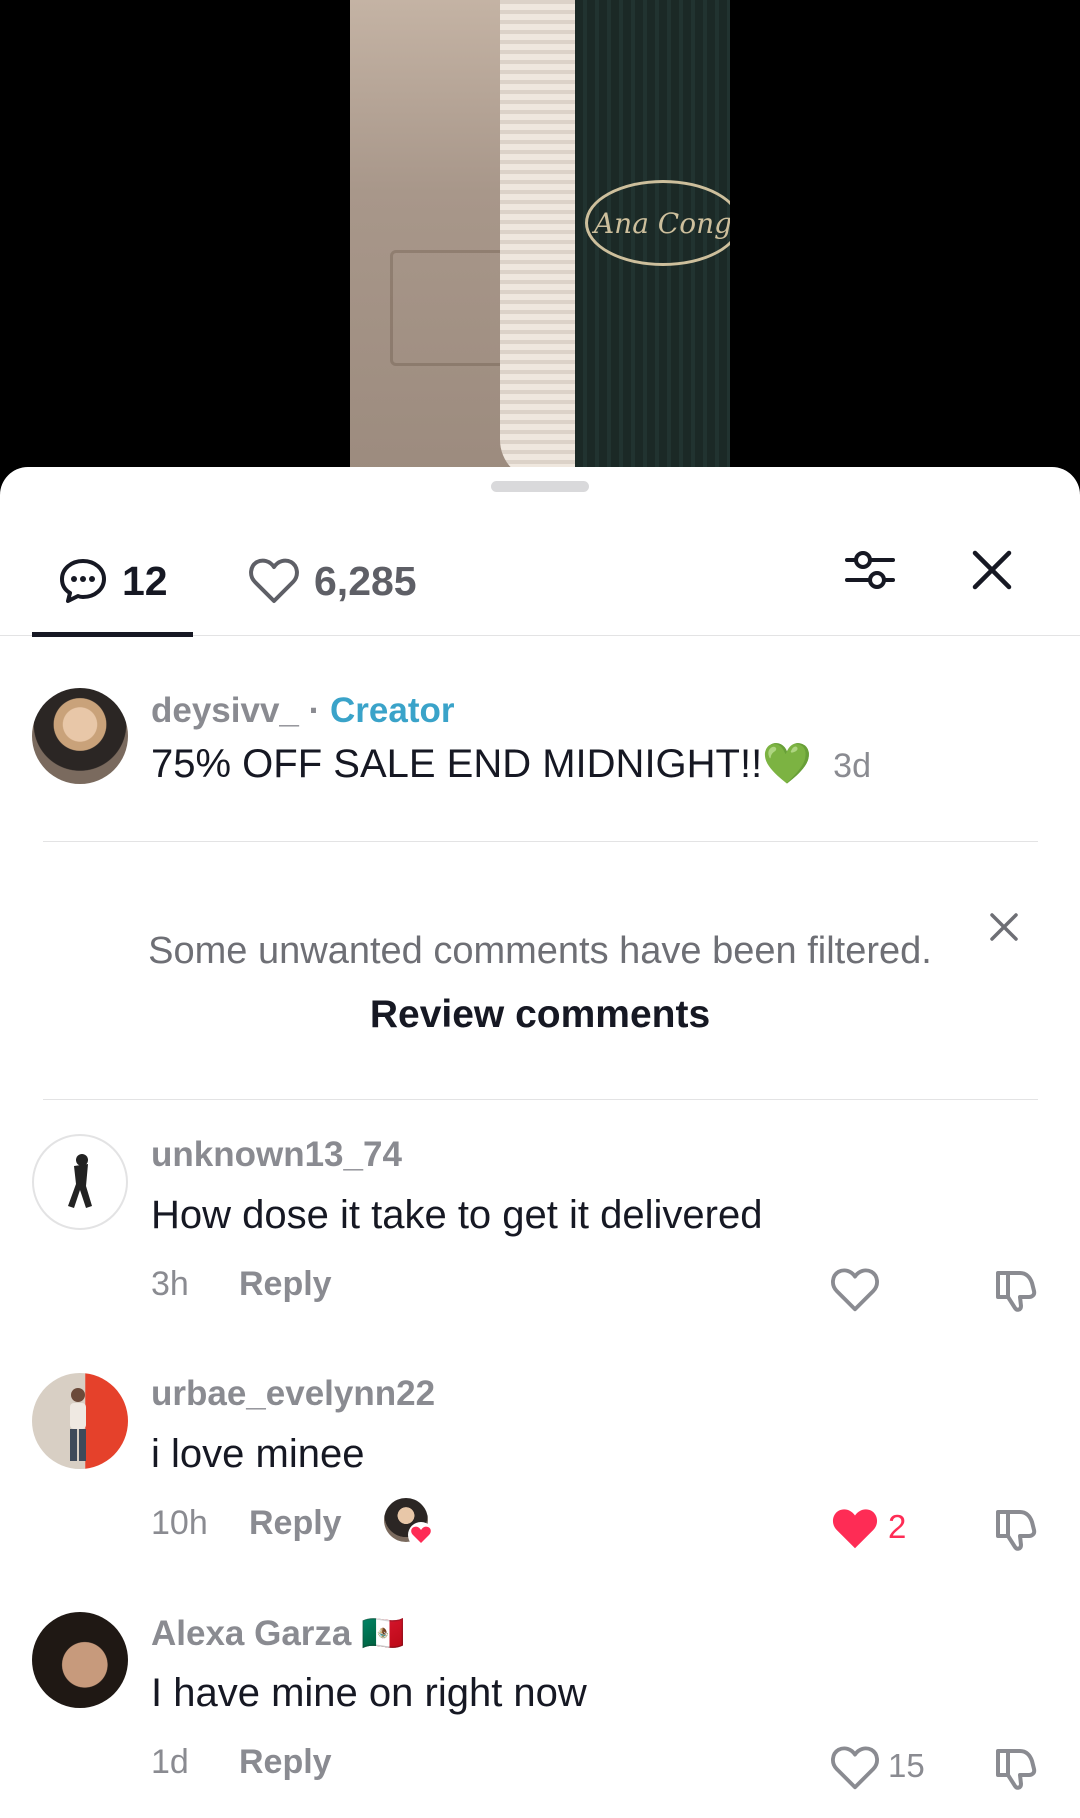  Describe the element at coordinates (392, 710) in the screenshot. I see `creator-badge: Creator` at that location.